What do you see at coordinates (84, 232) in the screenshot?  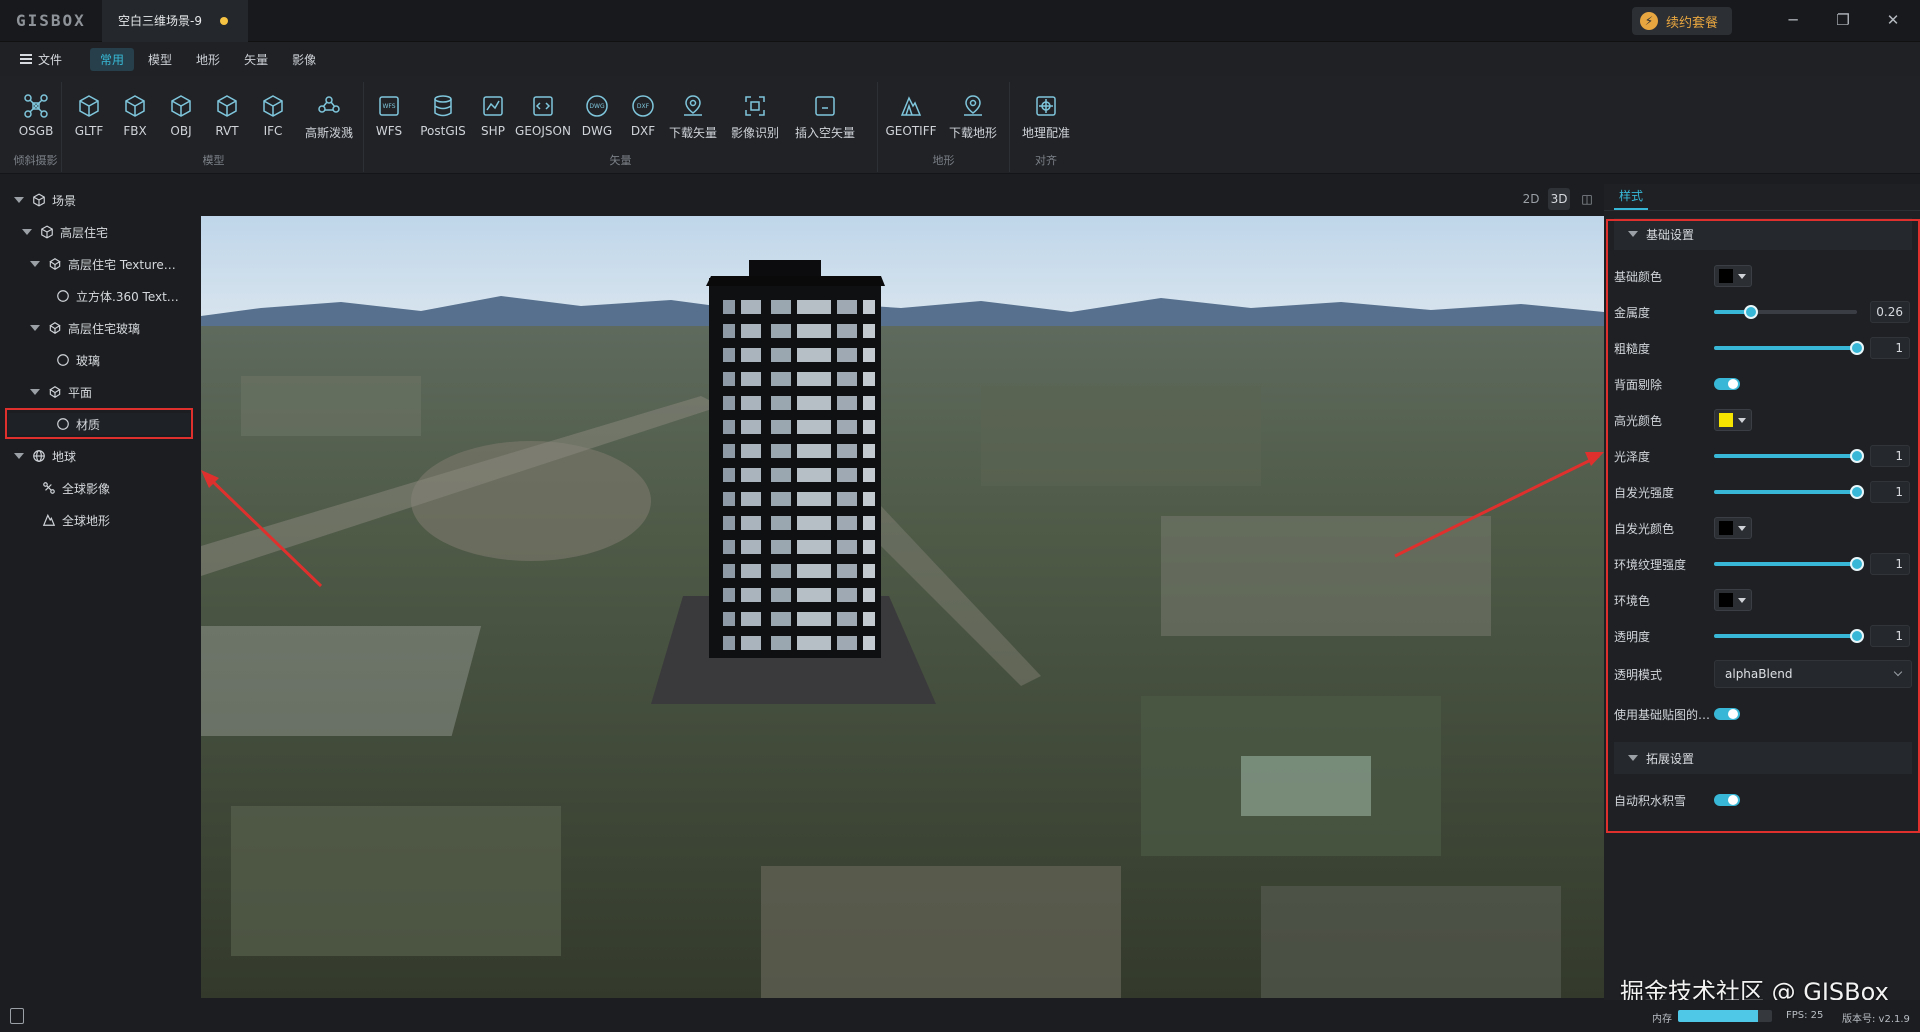 I see `tree-node-label: 高层住宅` at bounding box center [84, 232].